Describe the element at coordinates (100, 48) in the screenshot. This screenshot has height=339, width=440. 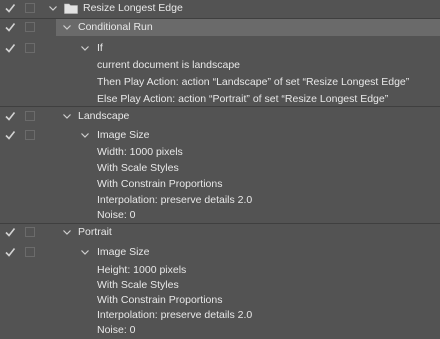
I see `if-label: If` at that location.